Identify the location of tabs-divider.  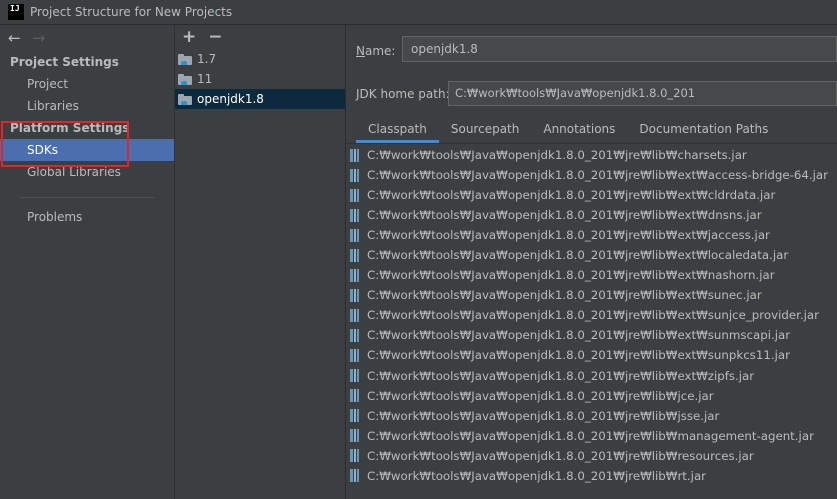
(591, 143).